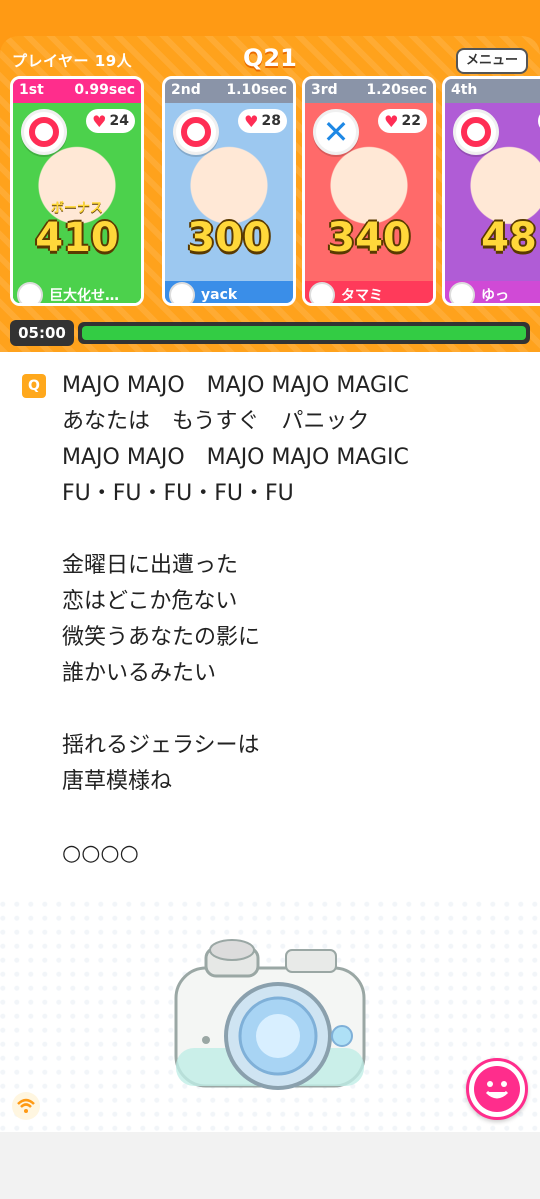 This screenshot has height=1199, width=540. What do you see at coordinates (72, 61) in the screenshot?
I see `player-count: プレイヤー 19人` at bounding box center [72, 61].